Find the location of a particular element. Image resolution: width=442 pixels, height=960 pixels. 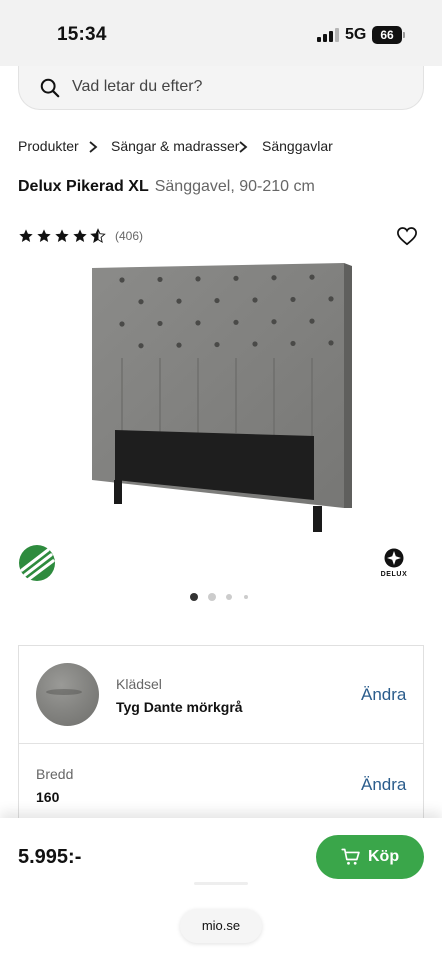

battery-icon: 66 is located at coordinates (388, 35).